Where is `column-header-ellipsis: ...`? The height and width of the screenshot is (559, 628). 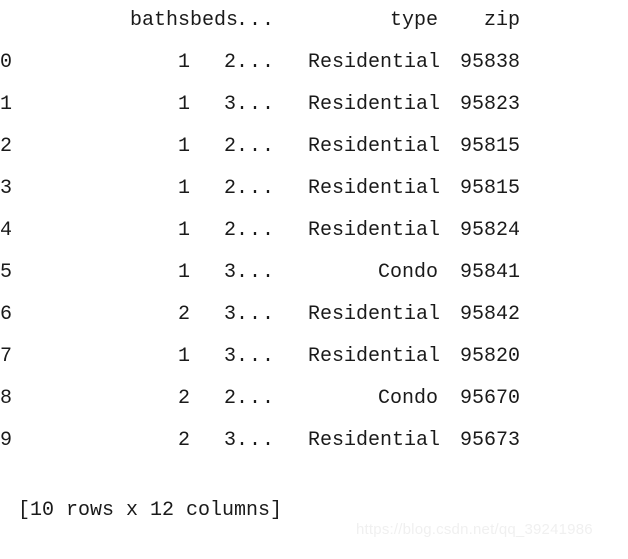
column-header-ellipsis: ... is located at coordinates (256, 20).